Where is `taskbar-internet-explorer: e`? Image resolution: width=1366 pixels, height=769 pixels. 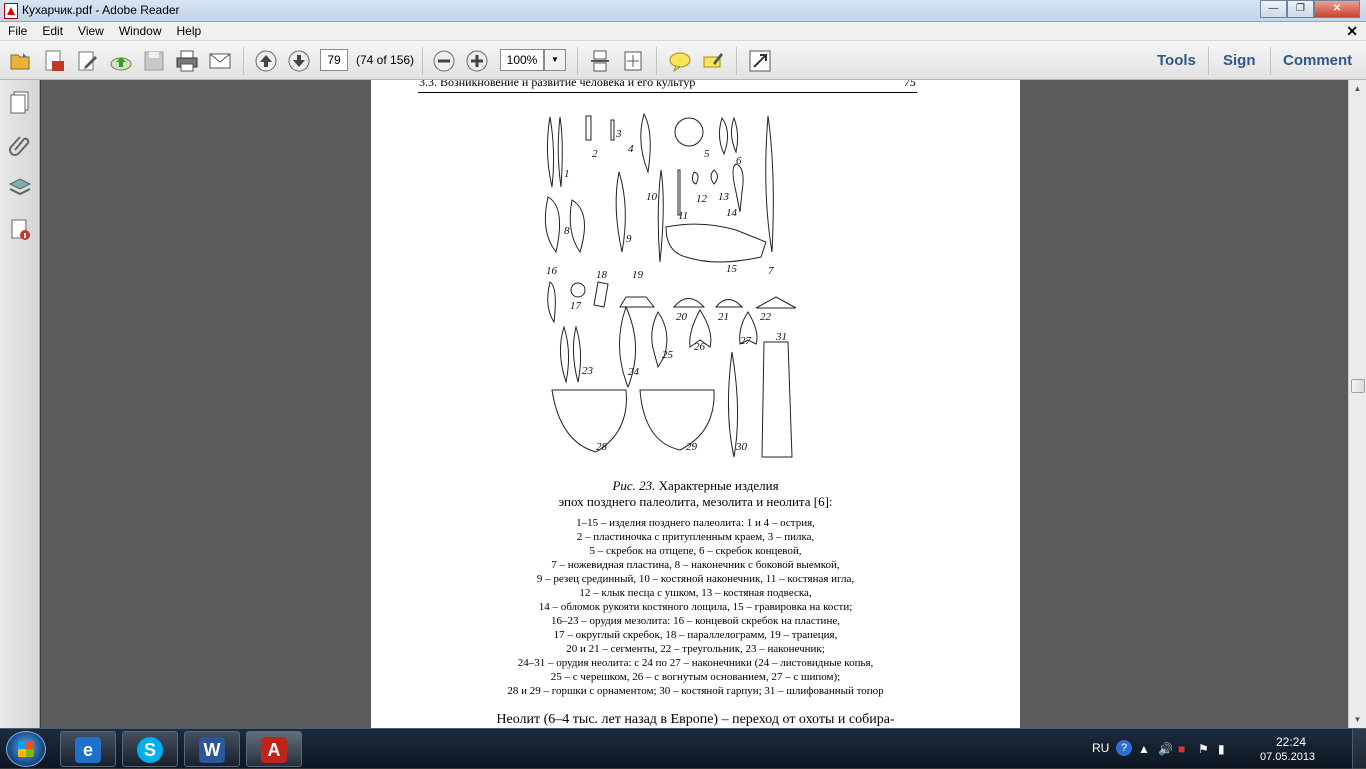 taskbar-internet-explorer: e is located at coordinates (88, 749).